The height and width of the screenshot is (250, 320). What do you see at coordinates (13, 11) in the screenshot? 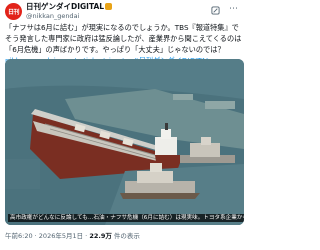
I see `avatar: 日刊` at bounding box center [13, 11].